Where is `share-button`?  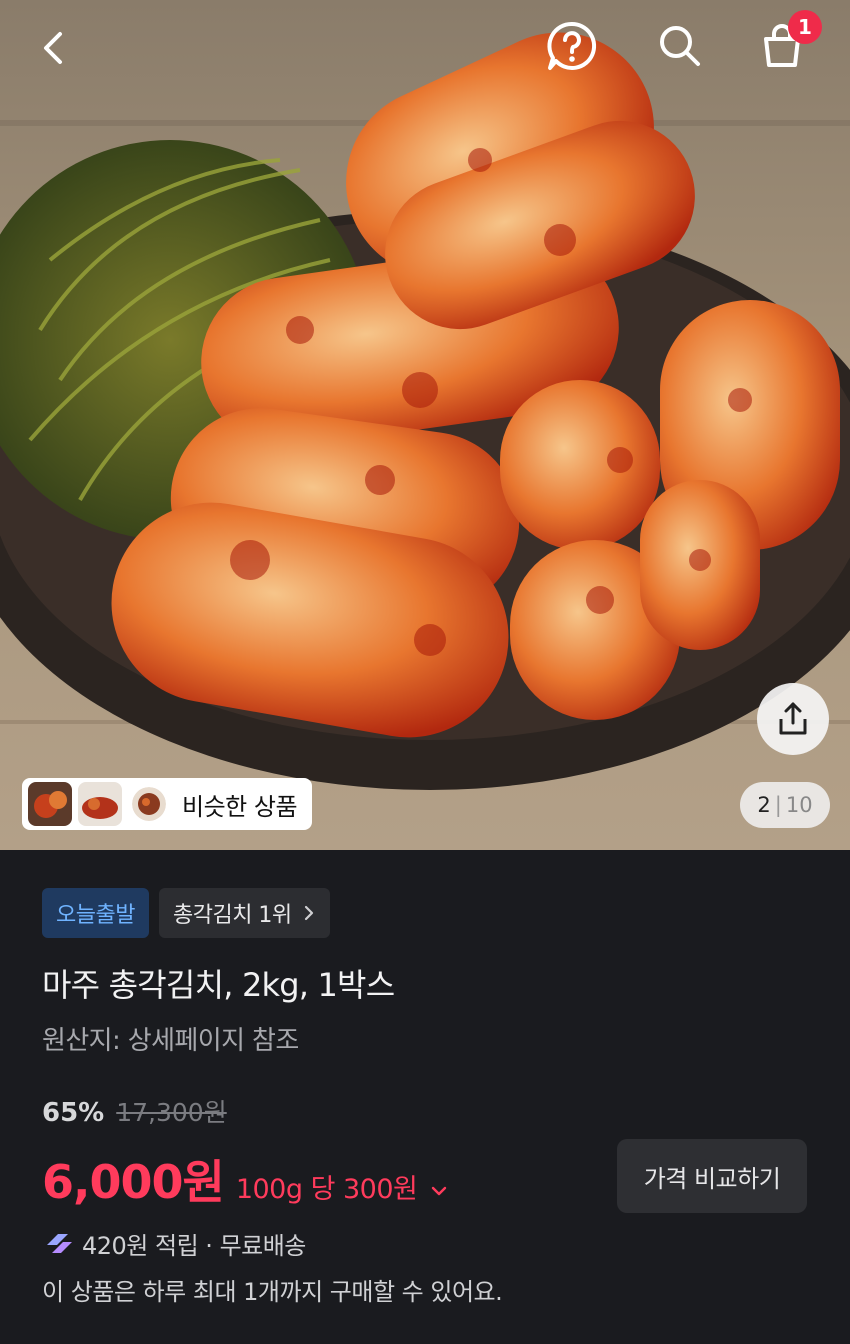
share-button is located at coordinates (793, 719).